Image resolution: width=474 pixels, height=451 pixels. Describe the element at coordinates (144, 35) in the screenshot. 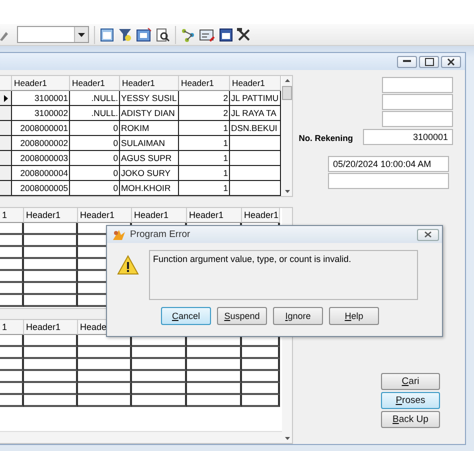

I see `form-icon` at that location.